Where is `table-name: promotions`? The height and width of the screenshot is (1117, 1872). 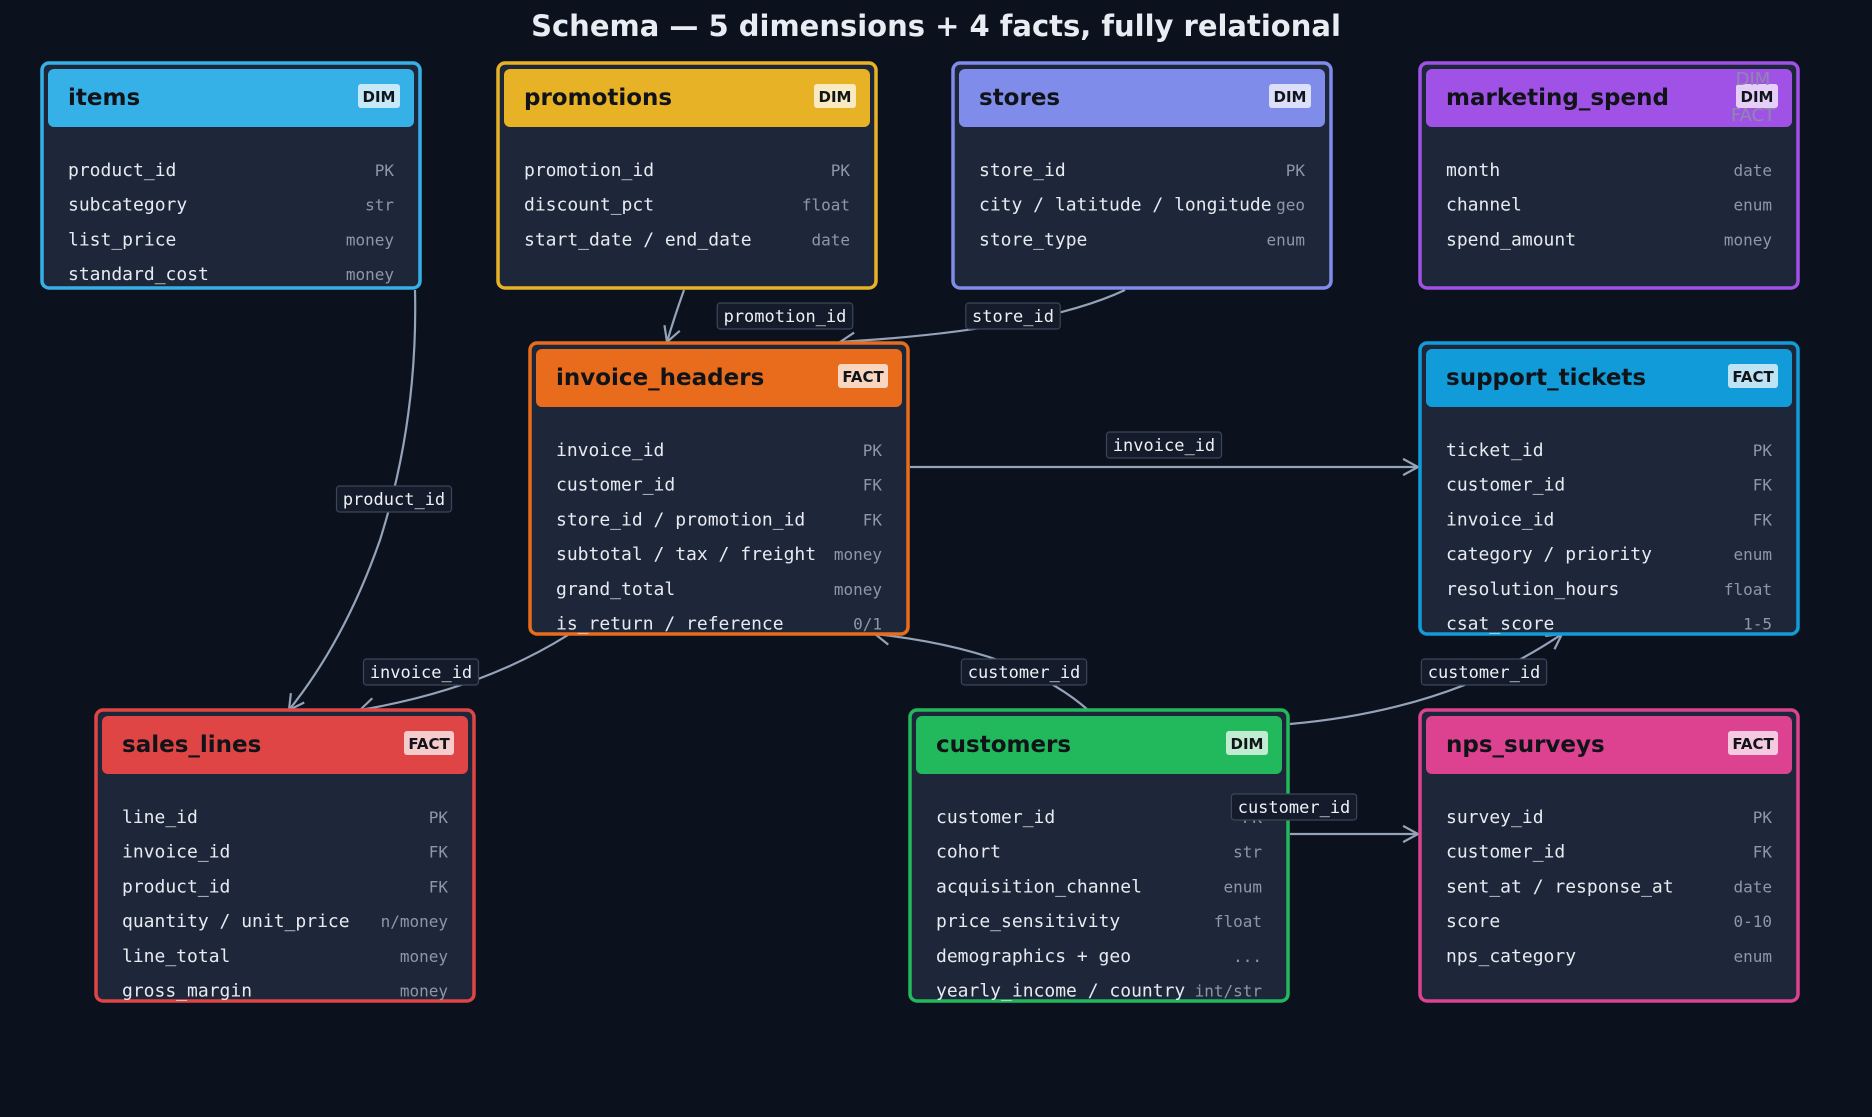 table-name: promotions is located at coordinates (598, 98).